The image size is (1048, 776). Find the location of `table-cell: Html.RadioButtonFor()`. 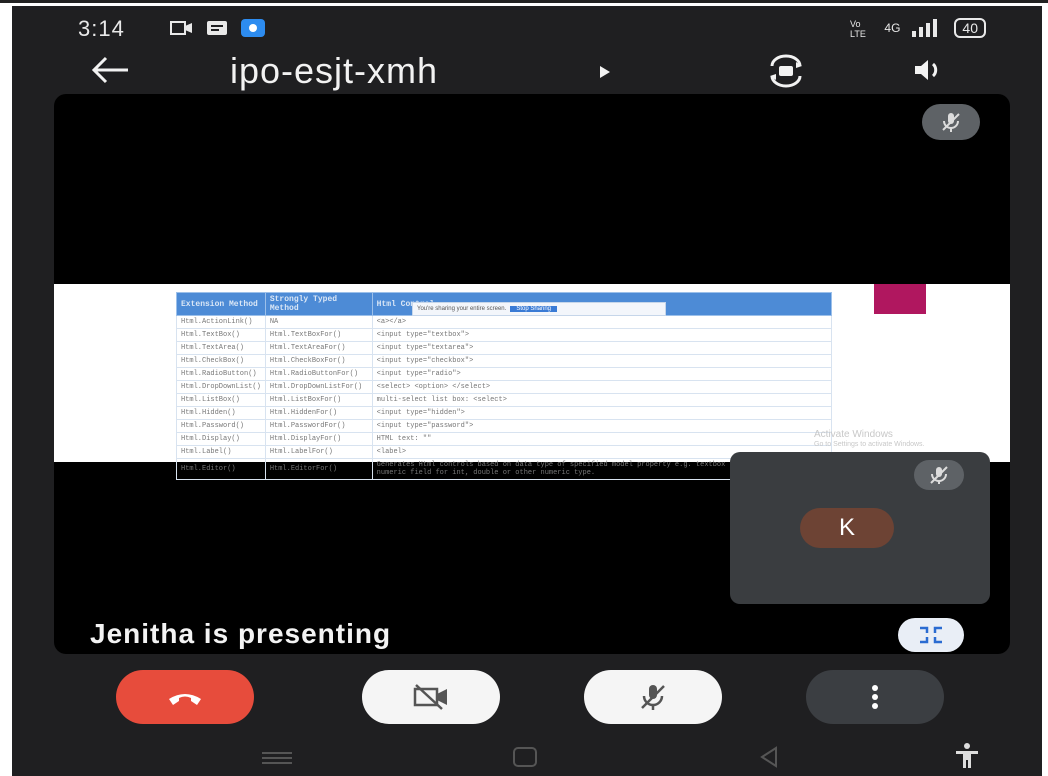

table-cell: Html.RadioButtonFor() is located at coordinates (318, 374).